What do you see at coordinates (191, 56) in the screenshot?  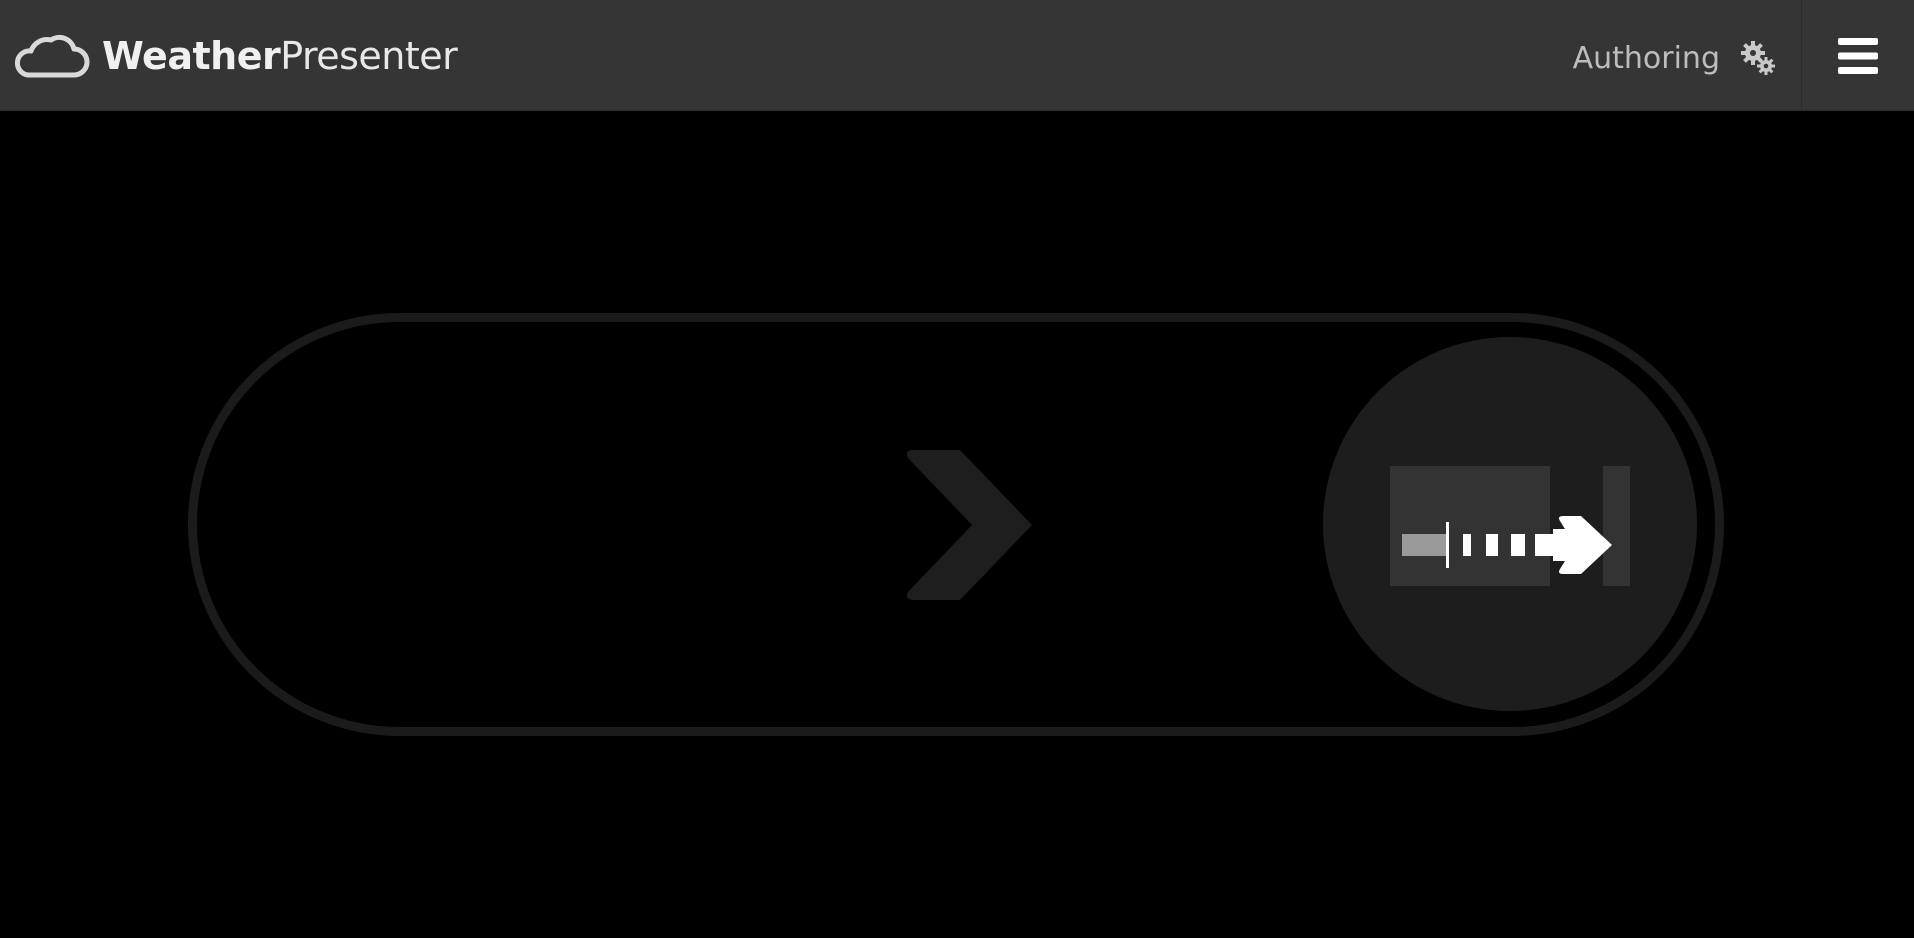 I see `brand-name-strong: Weather` at bounding box center [191, 56].